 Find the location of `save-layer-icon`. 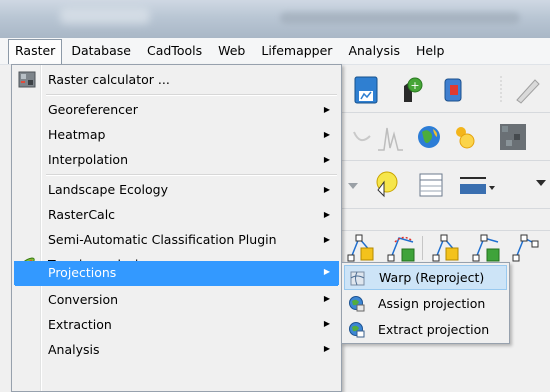

save-layer-icon is located at coordinates (366, 90).